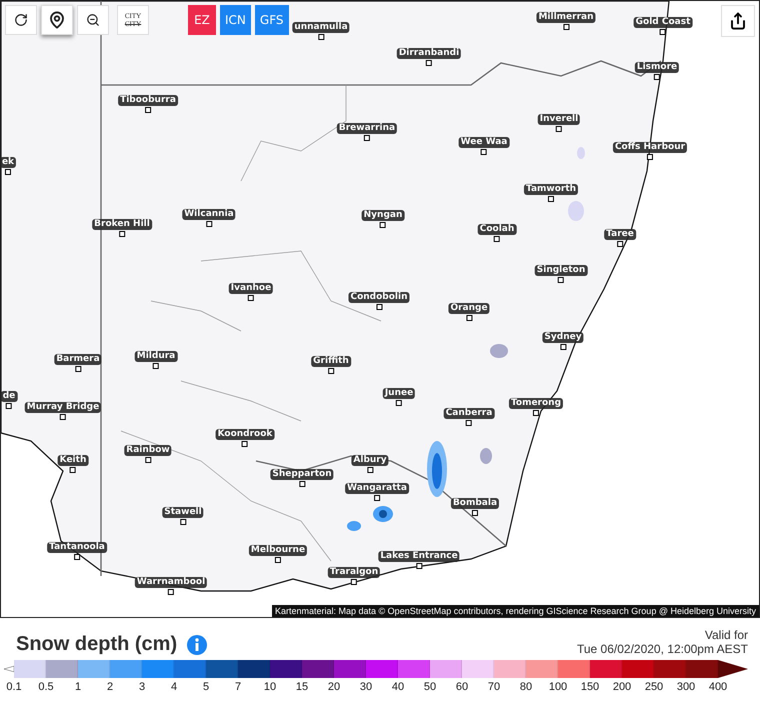 Image resolution: width=760 pixels, height=721 pixels. Describe the element at coordinates (142, 687) in the screenshot. I see `scale-label: 3` at that location.